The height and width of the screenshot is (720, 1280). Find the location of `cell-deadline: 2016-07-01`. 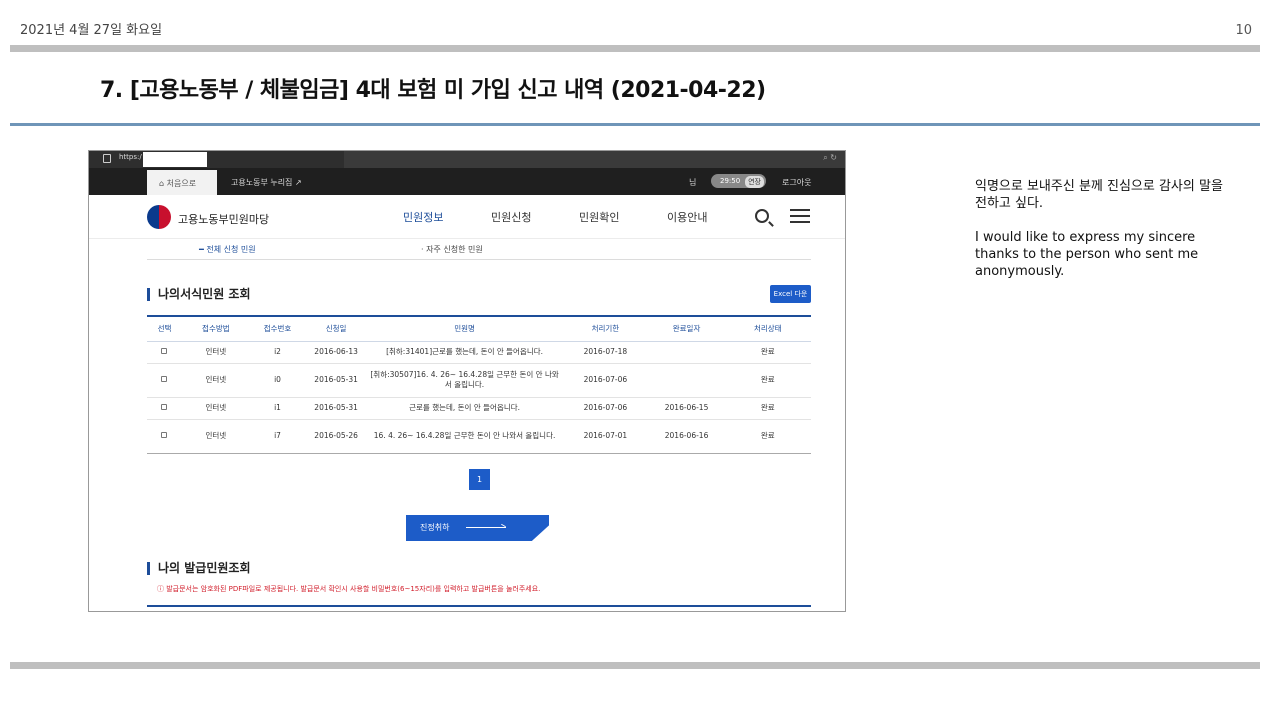

cell-deadline: 2016-07-01 is located at coordinates (605, 436).